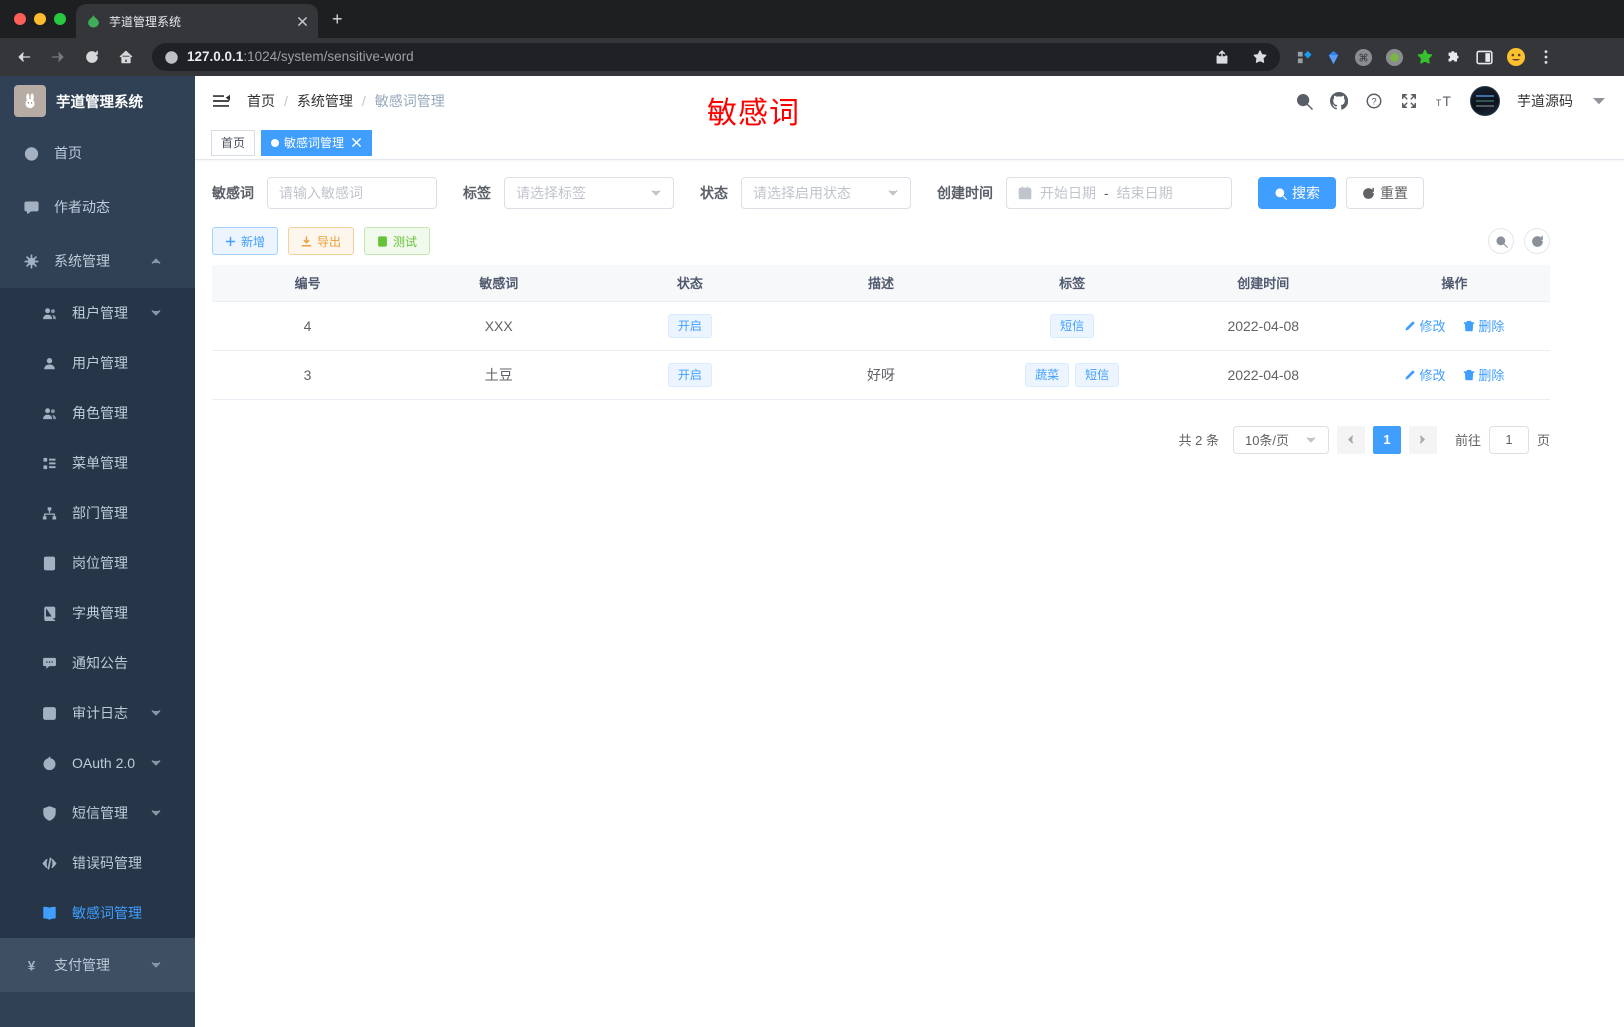 The height and width of the screenshot is (1027, 1624). What do you see at coordinates (405, 241) in the screenshot?
I see `test-button-label: 测试` at bounding box center [405, 241].